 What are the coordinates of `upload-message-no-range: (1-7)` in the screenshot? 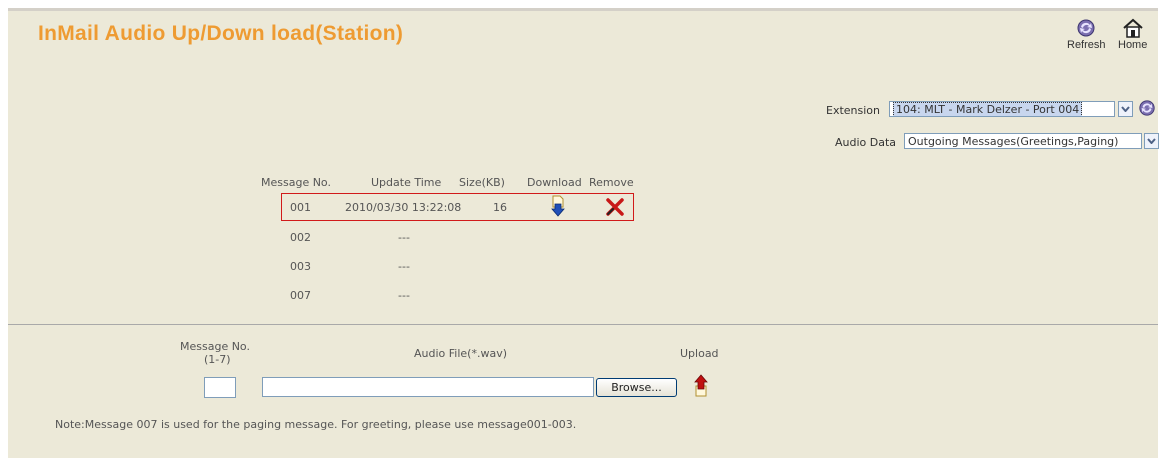 It's located at (217, 359).